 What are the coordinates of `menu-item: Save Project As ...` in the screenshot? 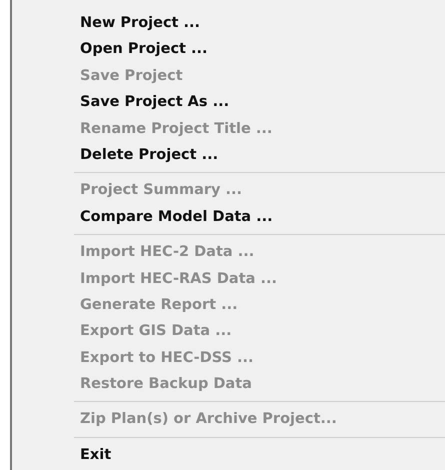 It's located at (228, 102).